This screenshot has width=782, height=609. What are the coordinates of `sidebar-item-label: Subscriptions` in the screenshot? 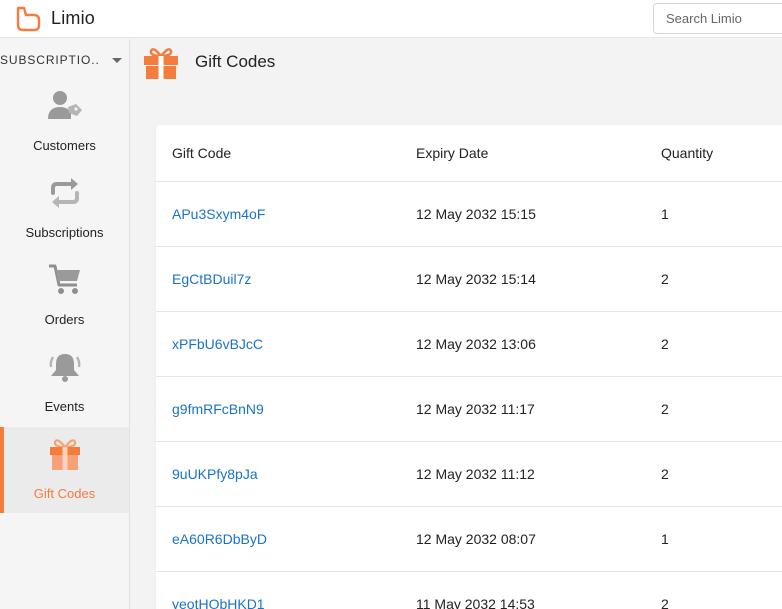 It's located at (64, 232).